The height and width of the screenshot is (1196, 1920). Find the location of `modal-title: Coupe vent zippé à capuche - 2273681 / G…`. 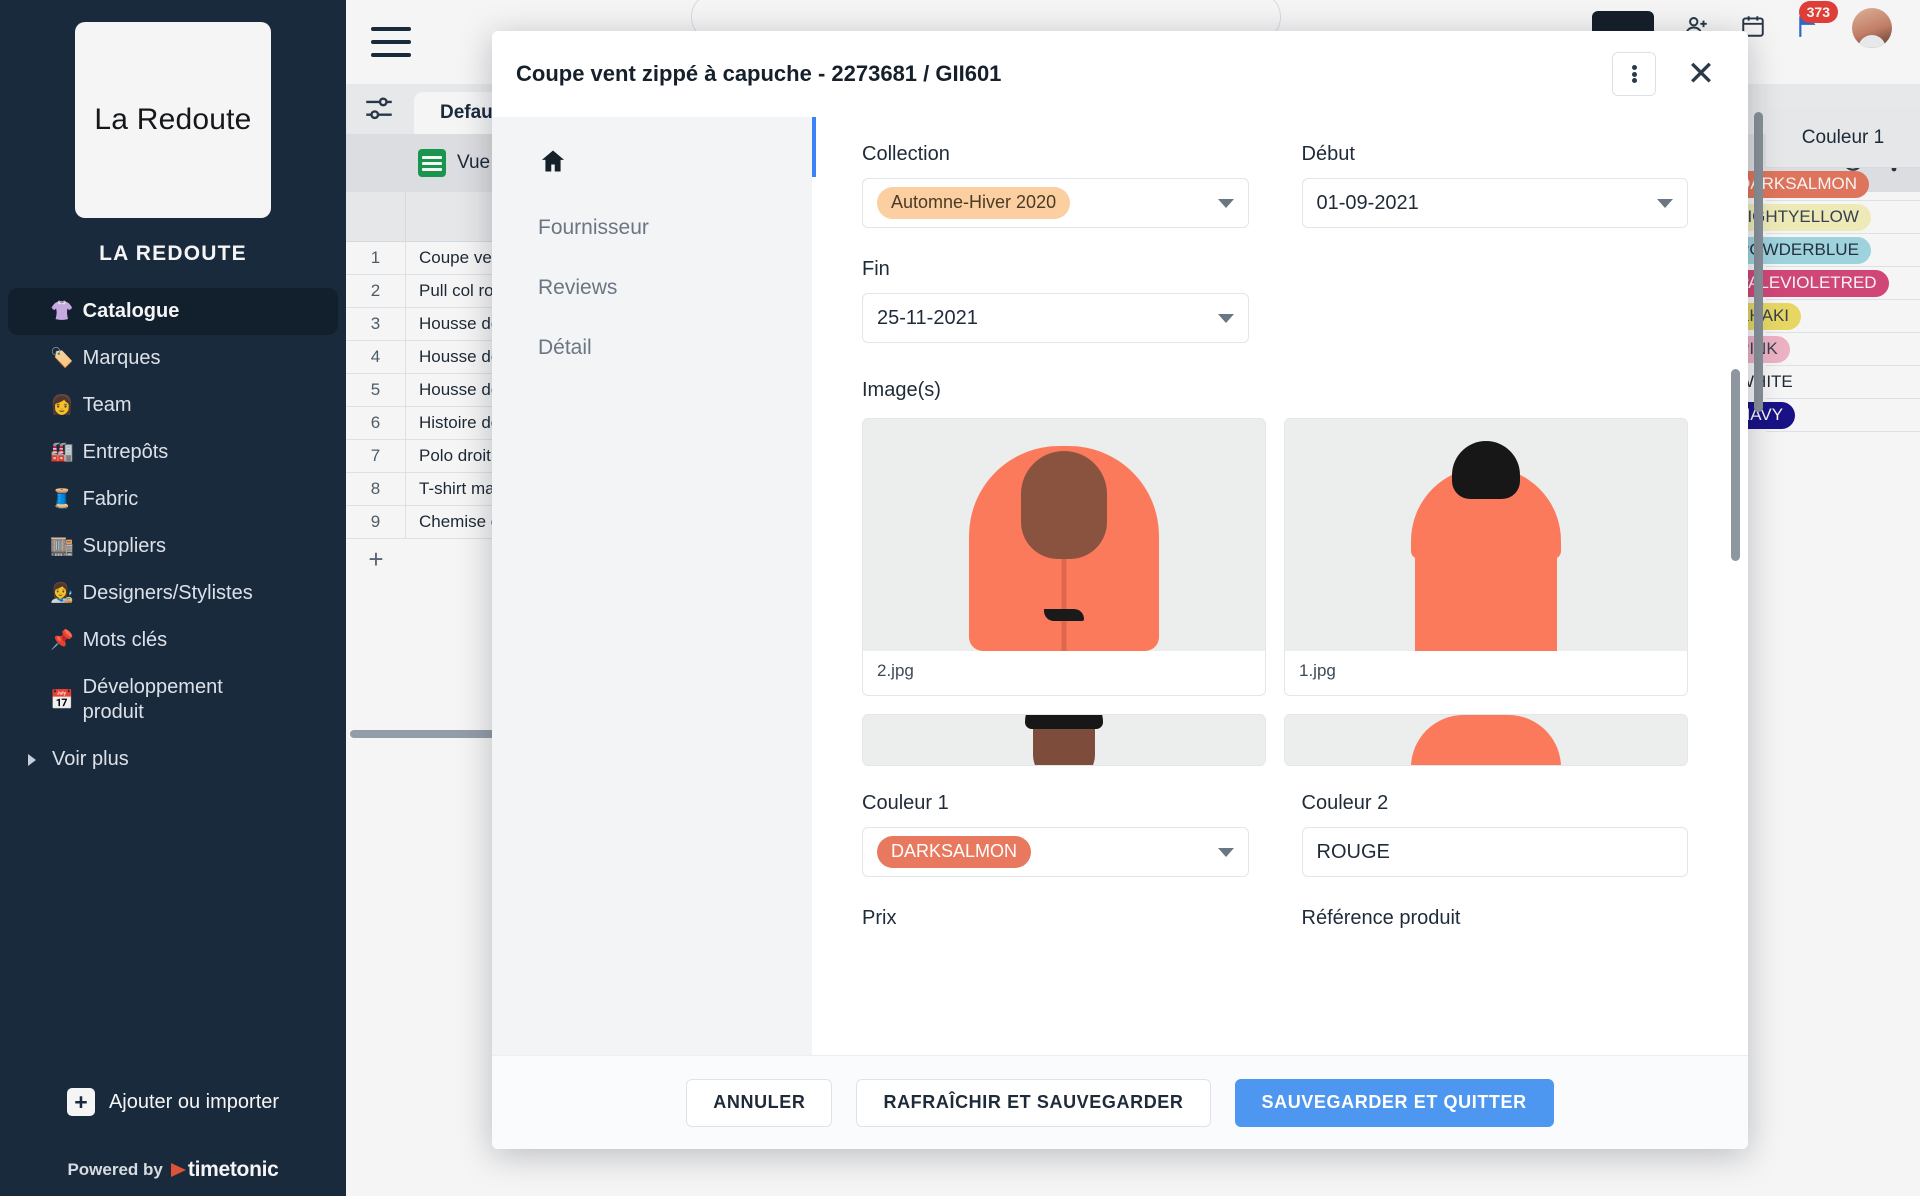

modal-title: Coupe vent zippé à capuche - 2273681 / G… is located at coordinates (759, 73).